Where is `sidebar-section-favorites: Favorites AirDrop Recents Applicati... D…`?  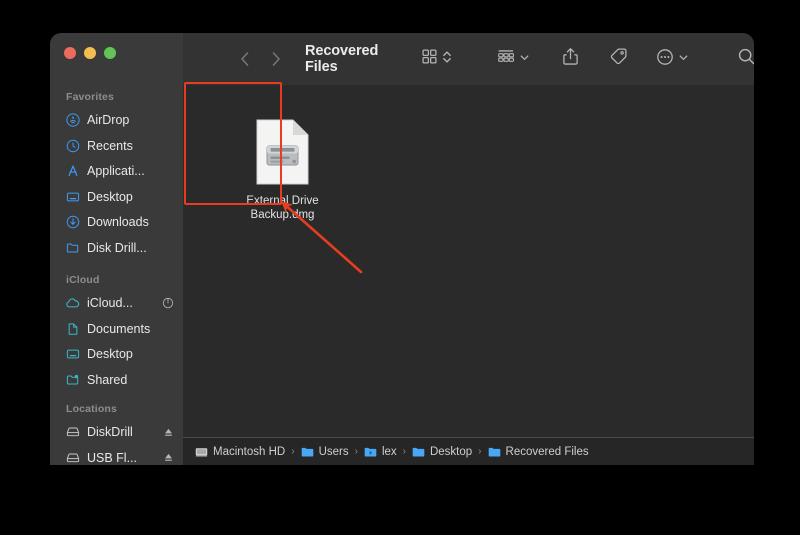 sidebar-section-favorites: Favorites AirDrop Recents Applicati... D… is located at coordinates (116, 176).